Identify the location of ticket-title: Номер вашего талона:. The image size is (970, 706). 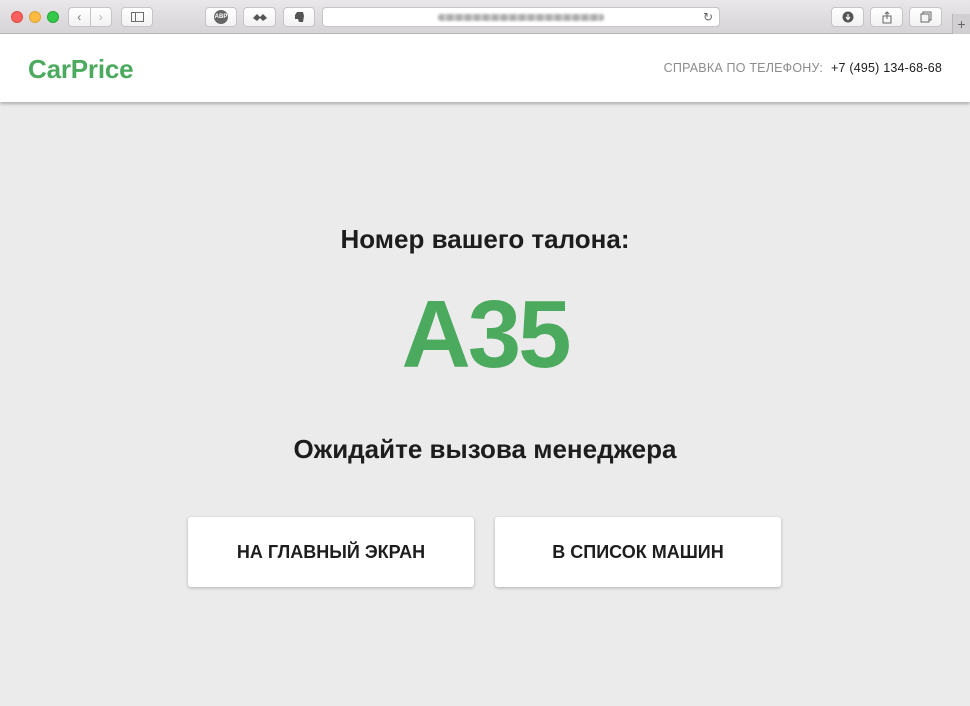
(485, 239).